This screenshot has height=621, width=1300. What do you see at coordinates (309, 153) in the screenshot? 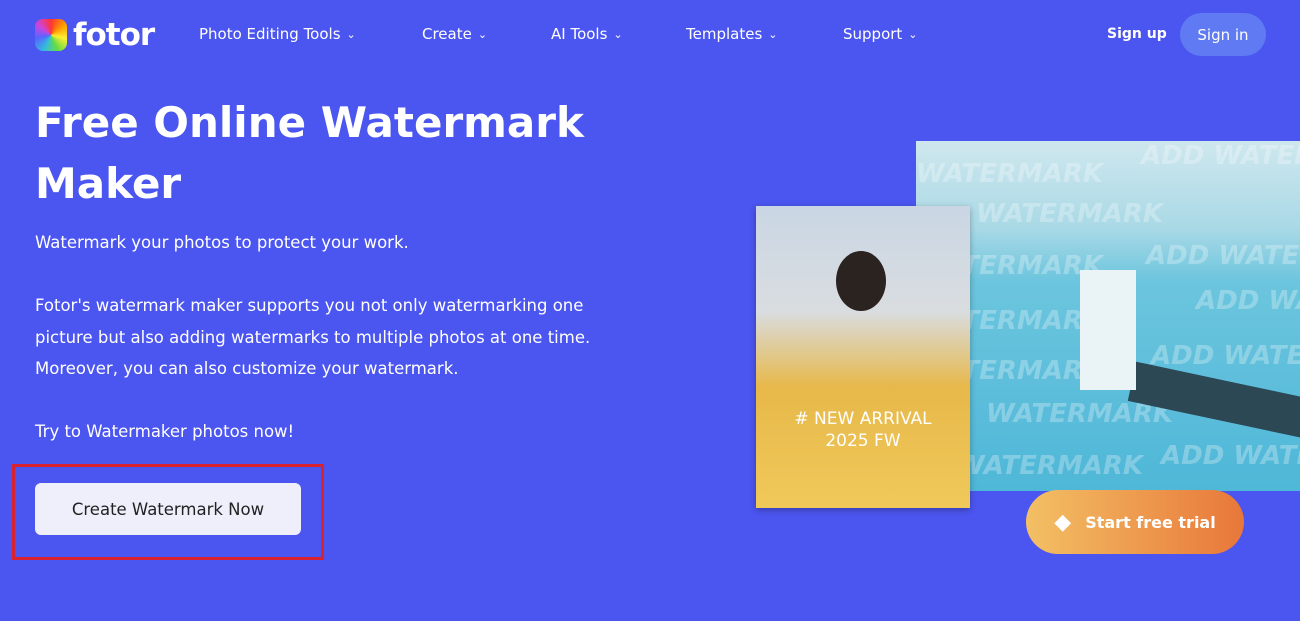
I see `page-title: Free Online Watermark Maker` at bounding box center [309, 153].